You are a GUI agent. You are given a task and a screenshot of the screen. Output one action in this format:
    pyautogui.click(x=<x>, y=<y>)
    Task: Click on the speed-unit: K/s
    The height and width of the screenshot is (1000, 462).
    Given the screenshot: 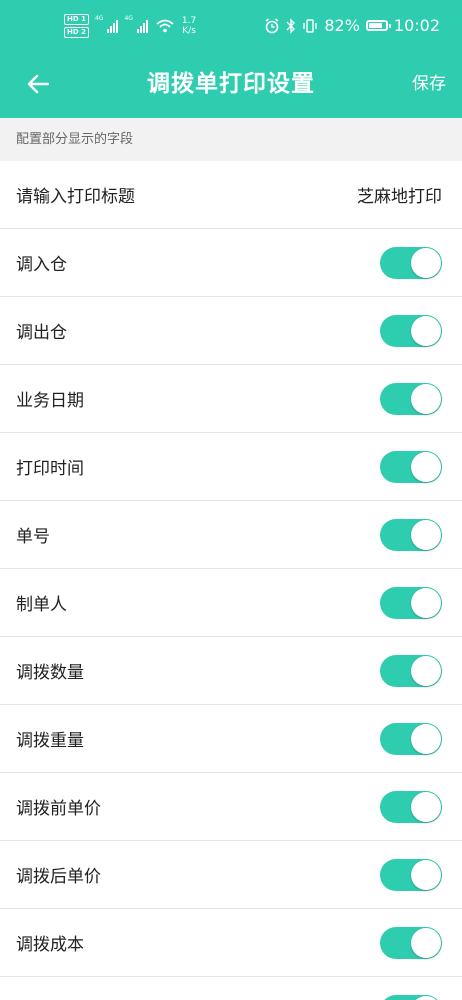 What is the action you would take?
    pyautogui.click(x=189, y=31)
    